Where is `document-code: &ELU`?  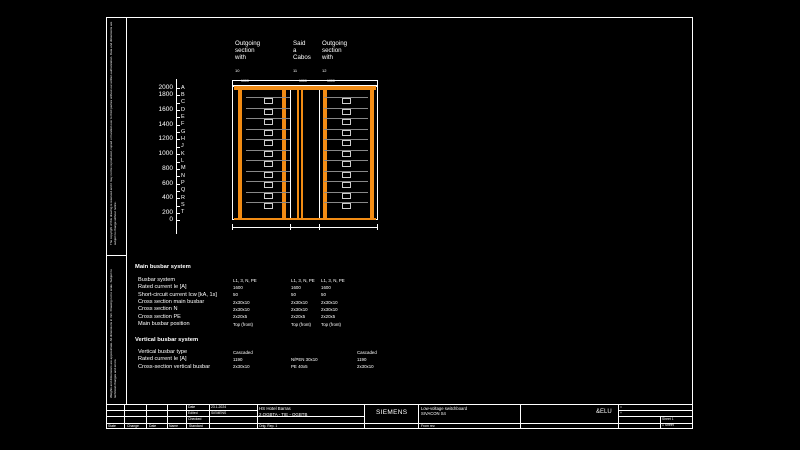 document-code: &ELU is located at coordinates (604, 412).